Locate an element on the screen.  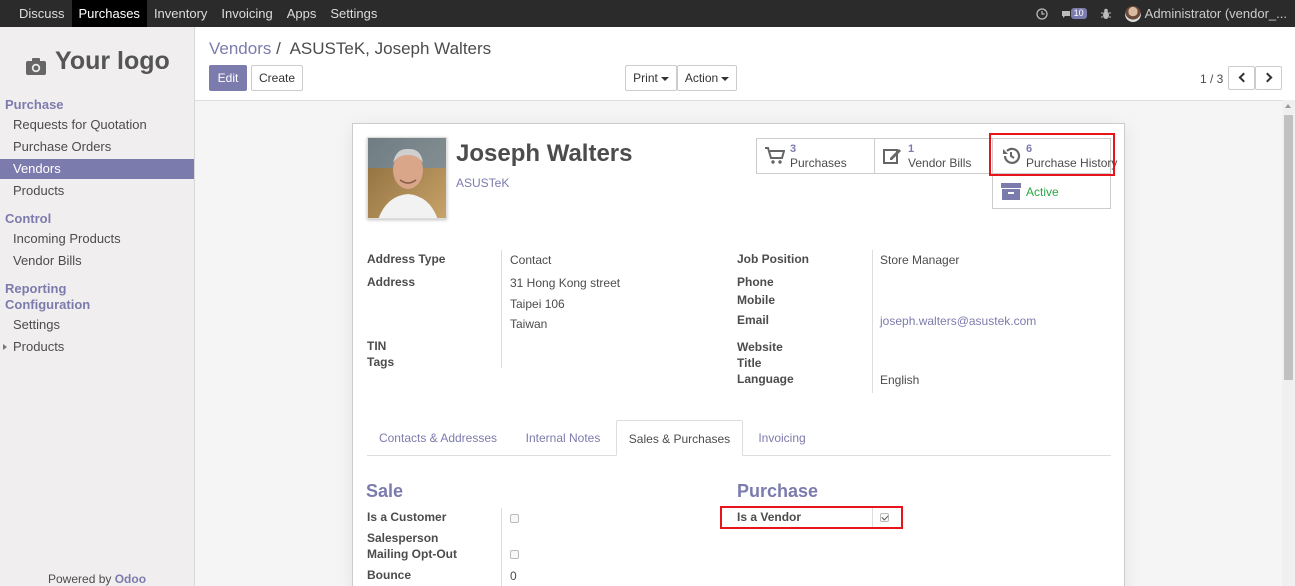
chat-icon: 10 is located at coordinates (1074, 13).